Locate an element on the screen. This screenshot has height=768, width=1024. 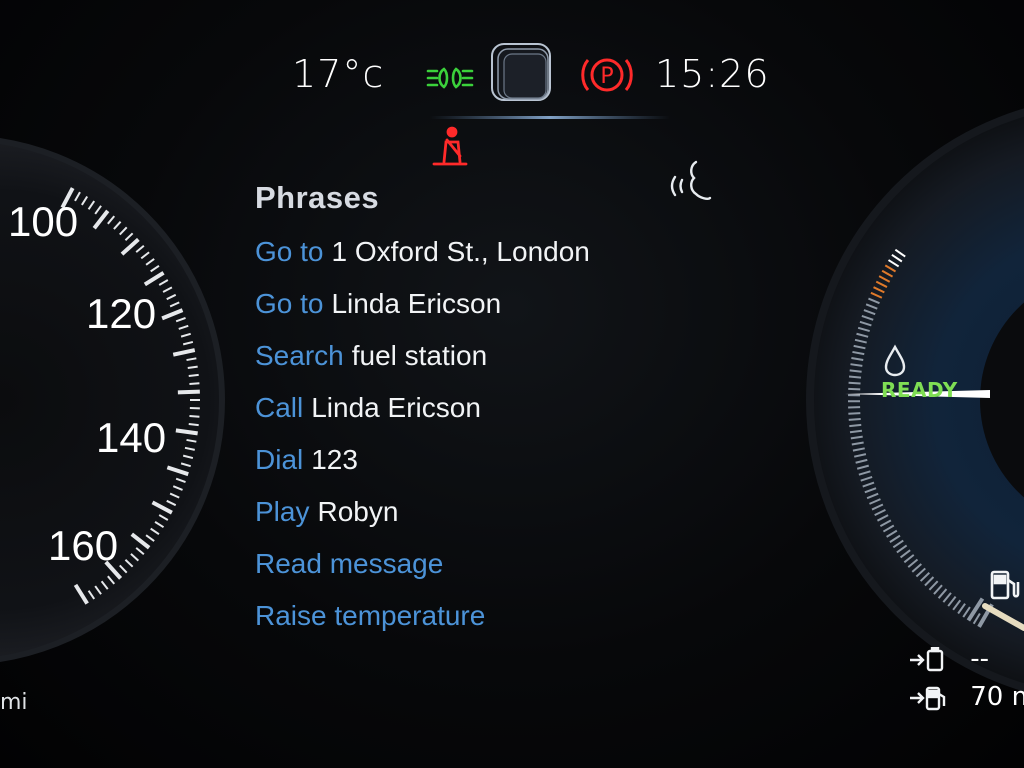
phrase-item: Dial 123 is located at coordinates (485, 460).